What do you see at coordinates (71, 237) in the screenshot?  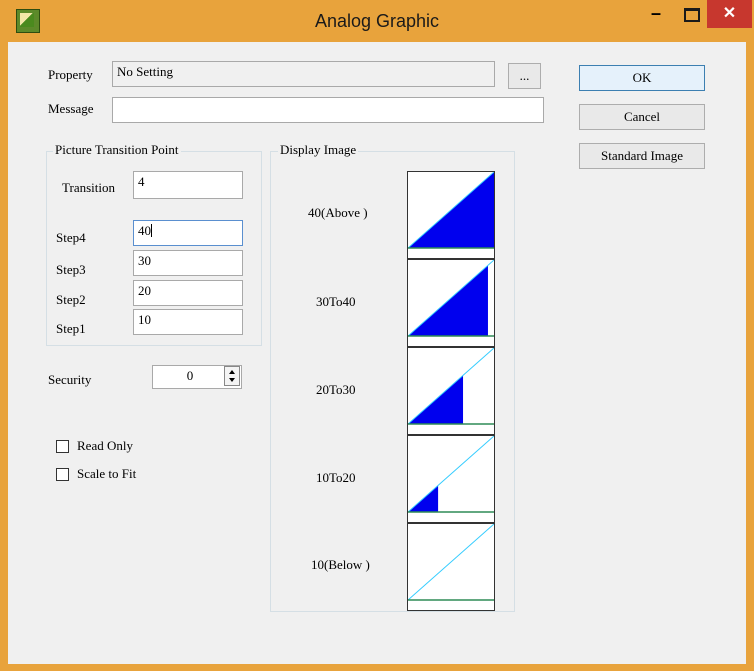 I see `step-label: Step4` at bounding box center [71, 237].